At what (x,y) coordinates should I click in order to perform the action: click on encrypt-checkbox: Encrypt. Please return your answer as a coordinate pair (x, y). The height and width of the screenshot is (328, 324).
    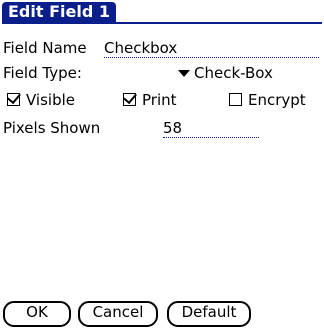
    Looking at the image, I should click on (267, 100).